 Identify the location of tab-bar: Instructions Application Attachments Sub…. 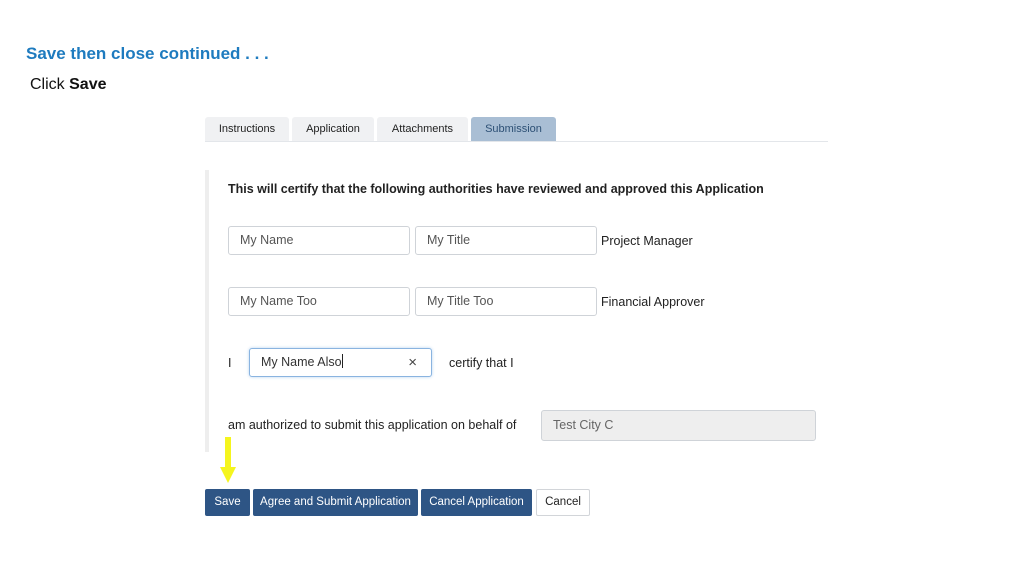
(516, 129).